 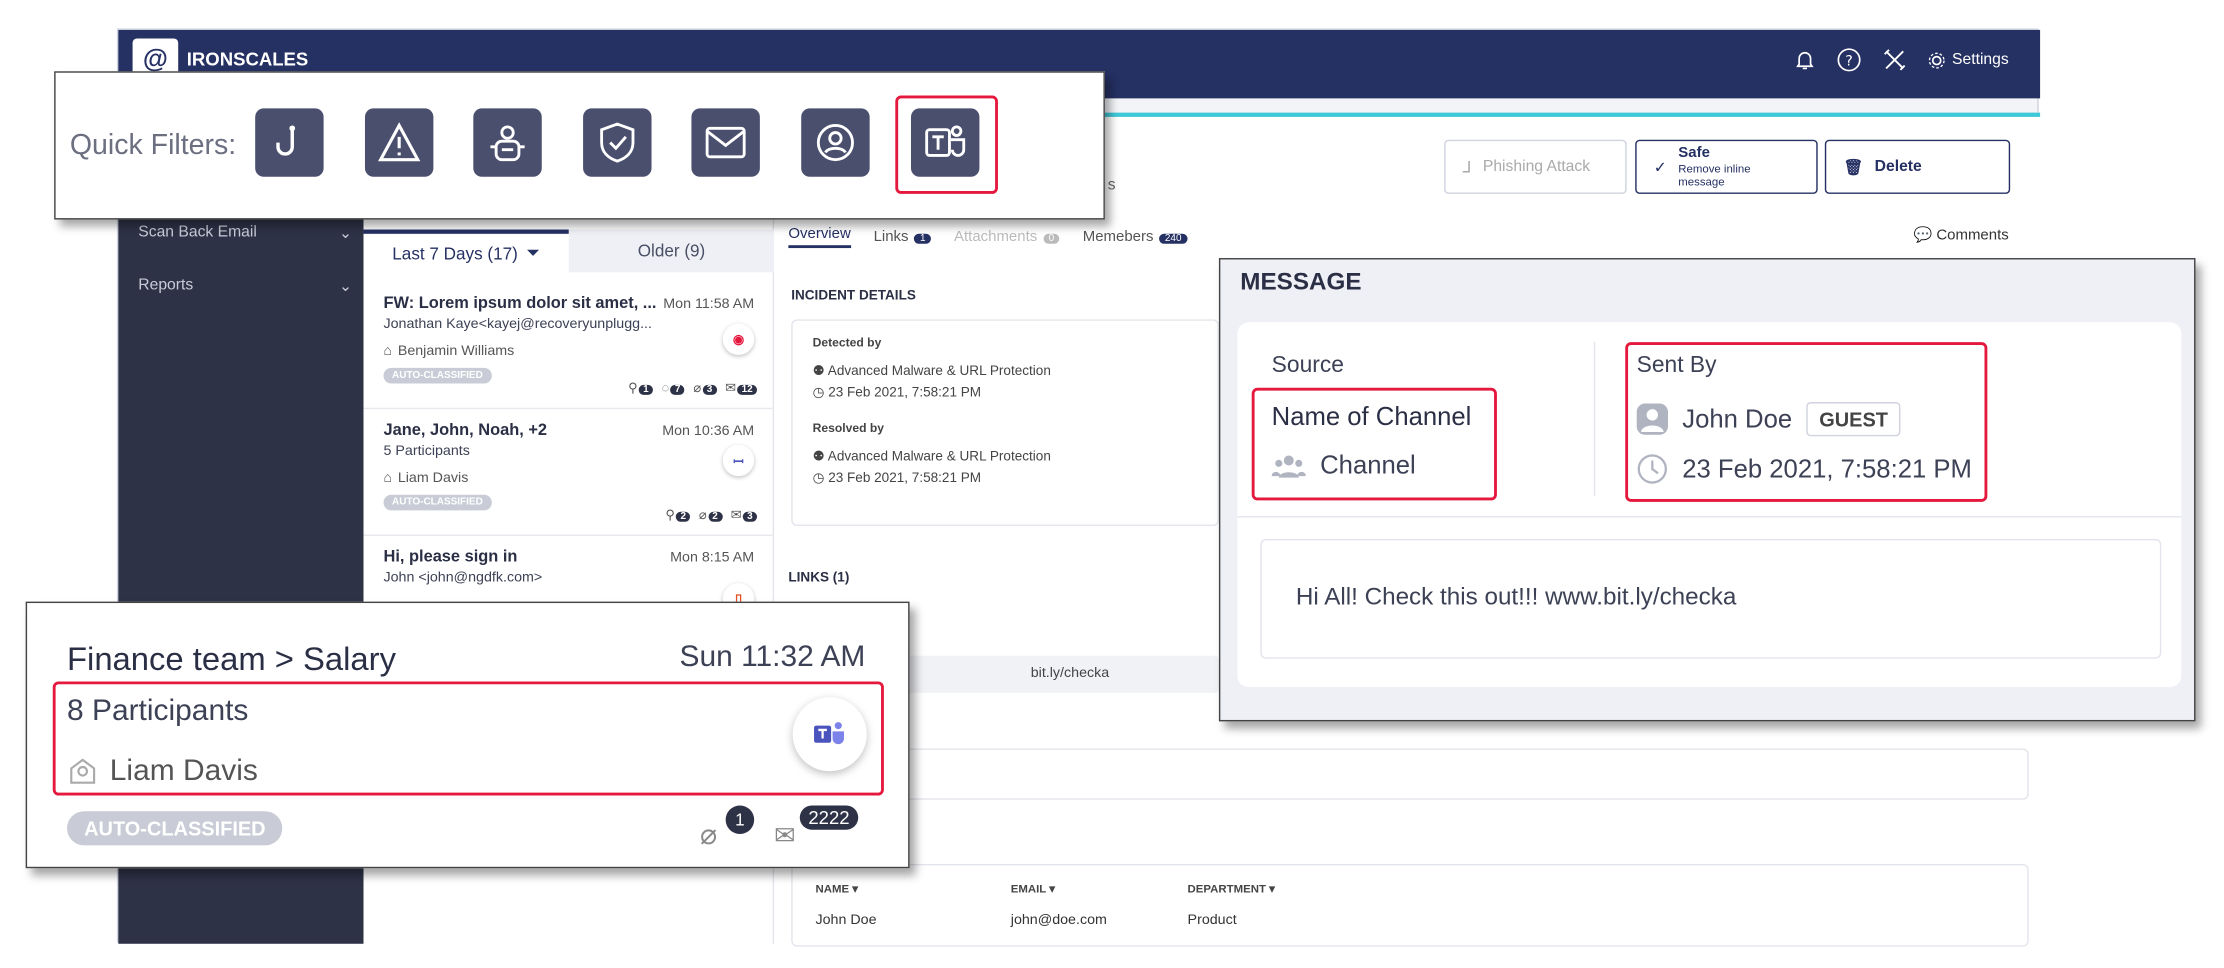 What do you see at coordinates (738, 339) in the screenshot?
I see `alert-icon: ◉` at bounding box center [738, 339].